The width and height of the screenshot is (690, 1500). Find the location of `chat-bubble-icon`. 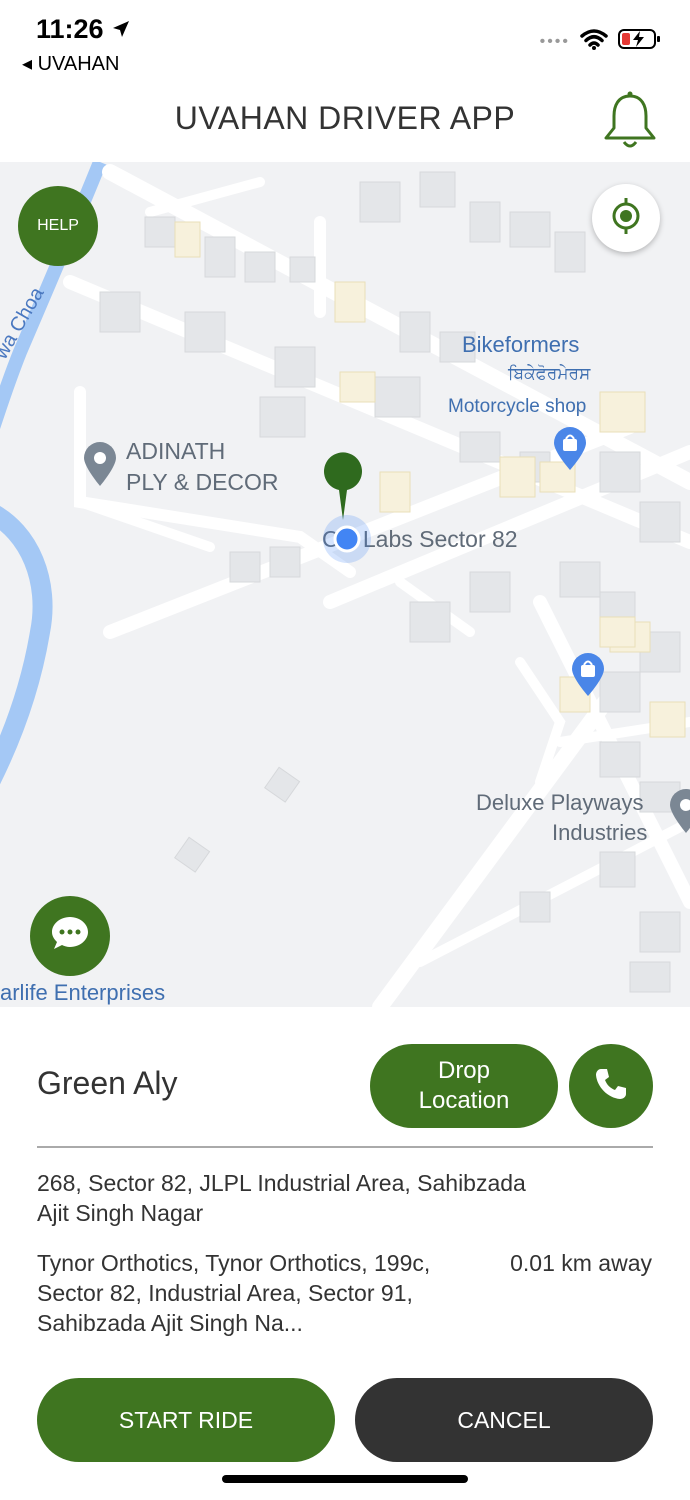

chat-bubble-icon is located at coordinates (70, 936).